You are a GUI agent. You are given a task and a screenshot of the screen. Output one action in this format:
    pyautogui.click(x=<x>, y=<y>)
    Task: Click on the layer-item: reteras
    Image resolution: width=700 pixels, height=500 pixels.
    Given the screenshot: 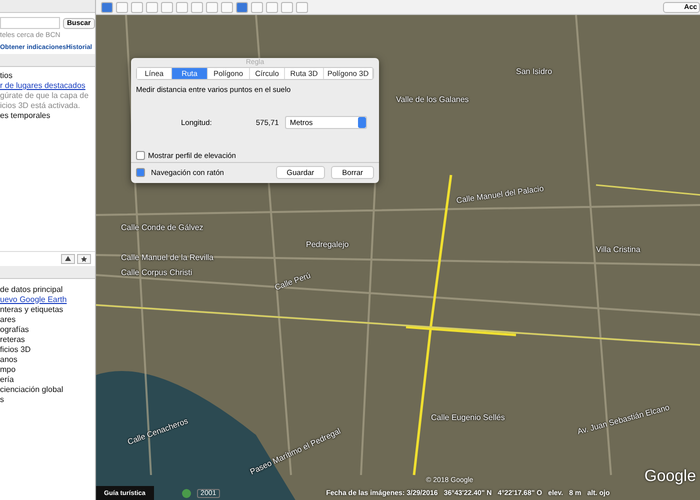 What is the action you would take?
    pyautogui.click(x=47, y=339)
    